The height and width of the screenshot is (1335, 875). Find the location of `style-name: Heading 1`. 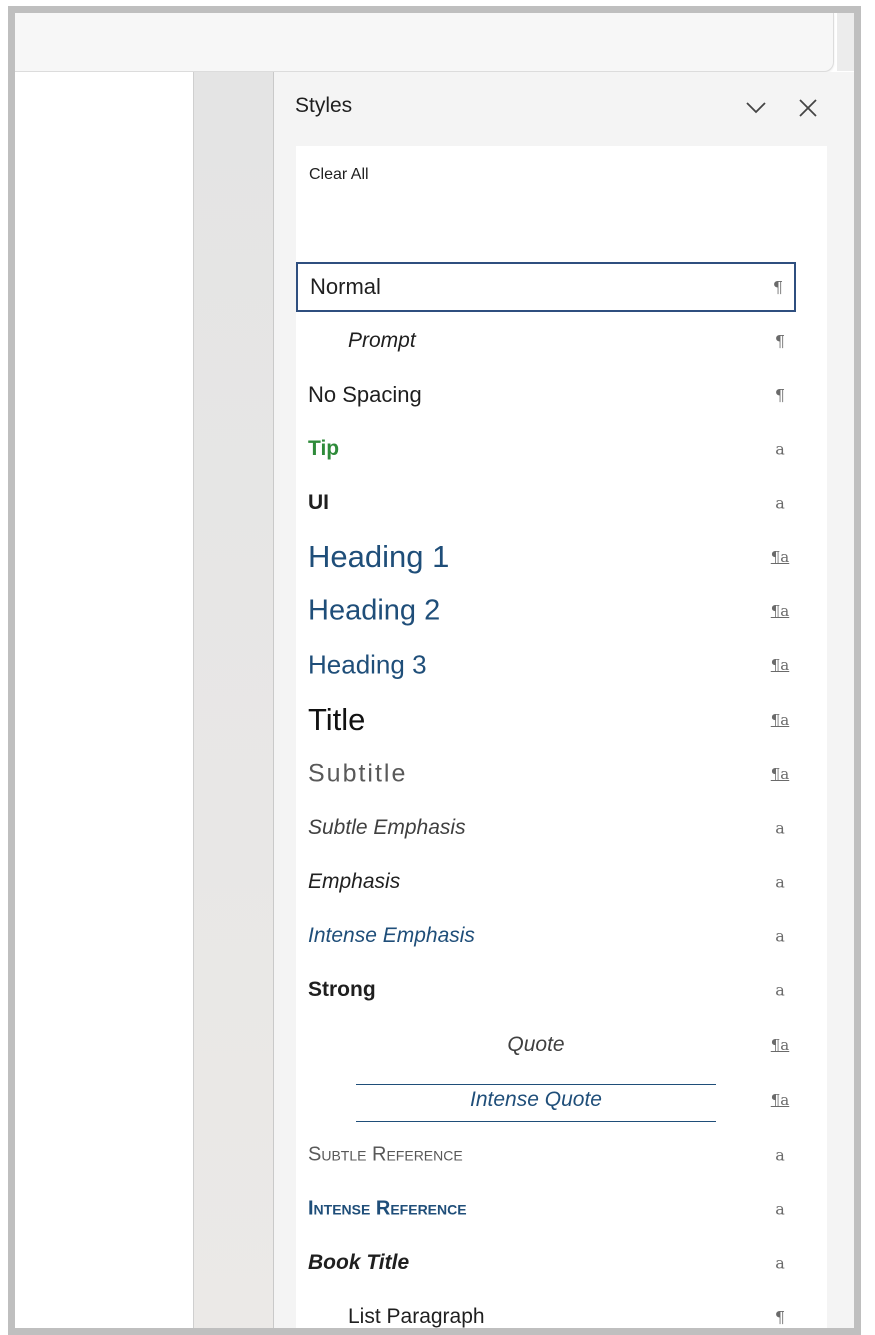

style-name: Heading 1 is located at coordinates (379, 556).